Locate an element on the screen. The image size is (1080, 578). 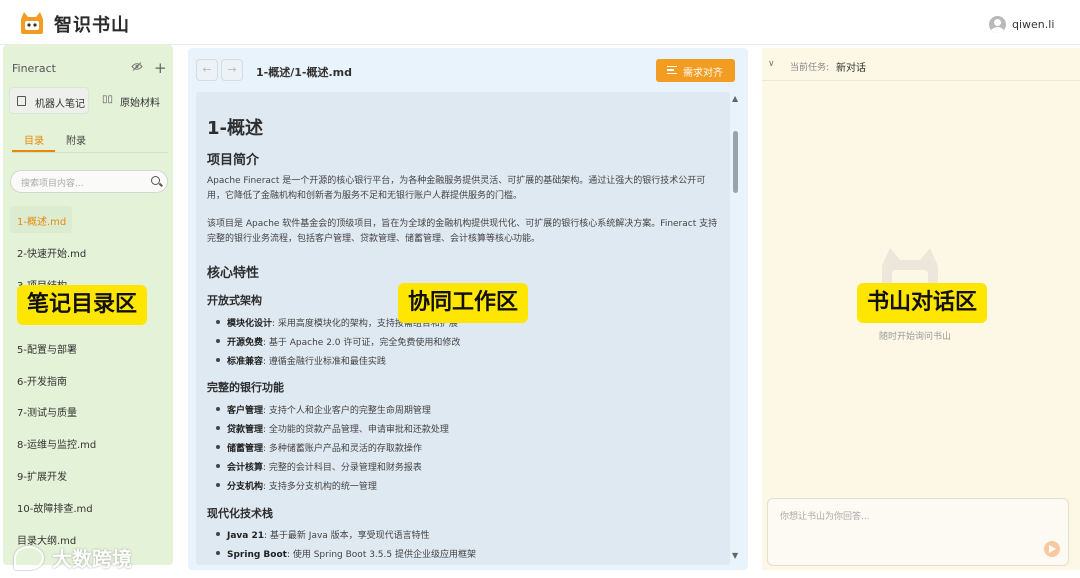
chat-area-label: 书山对话区 is located at coordinates (922, 303).